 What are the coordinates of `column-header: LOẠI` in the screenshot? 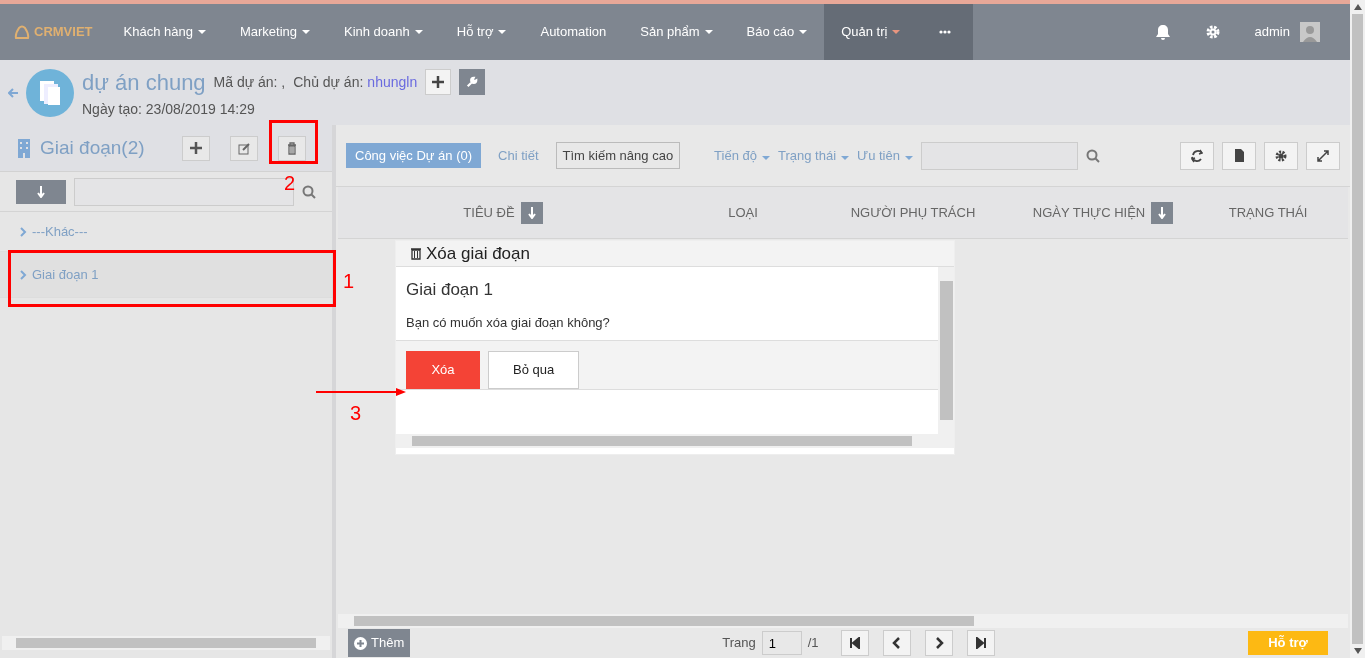 It's located at (743, 212).